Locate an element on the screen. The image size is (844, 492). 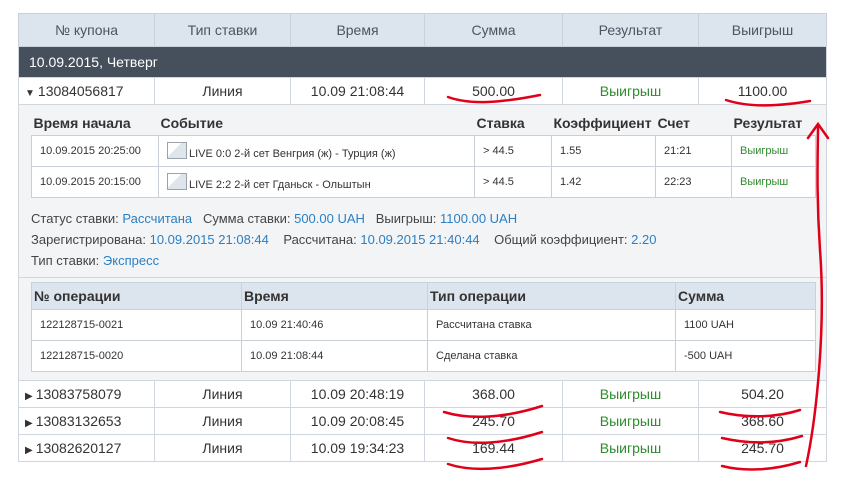
events-col-event: Событие is located at coordinates (192, 123).